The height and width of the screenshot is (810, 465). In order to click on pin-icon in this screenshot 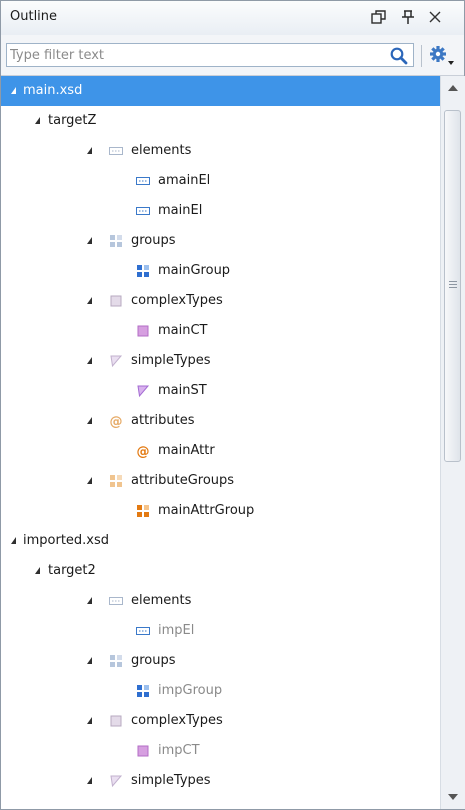, I will do `click(408, 17)`.